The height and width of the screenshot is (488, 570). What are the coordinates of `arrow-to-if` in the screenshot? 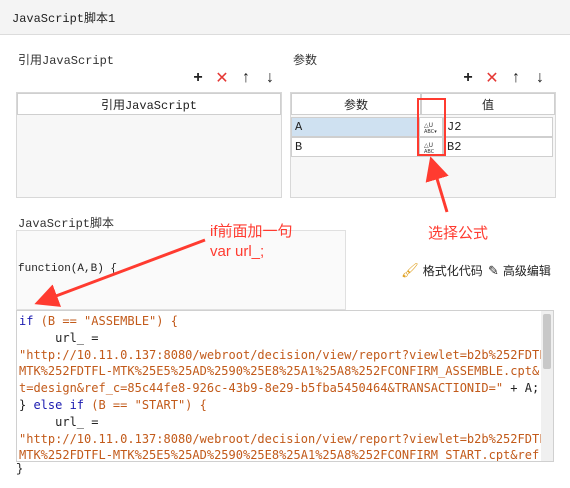 It's located at (120, 272).